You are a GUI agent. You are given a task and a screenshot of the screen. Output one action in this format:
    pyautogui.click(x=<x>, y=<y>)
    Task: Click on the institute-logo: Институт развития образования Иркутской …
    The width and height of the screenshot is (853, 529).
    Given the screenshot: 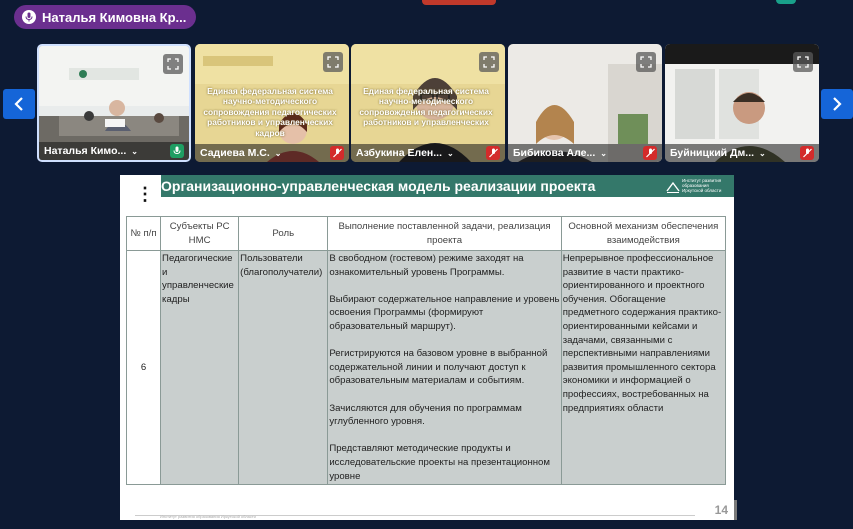 What is the action you would take?
    pyautogui.click(x=696, y=186)
    